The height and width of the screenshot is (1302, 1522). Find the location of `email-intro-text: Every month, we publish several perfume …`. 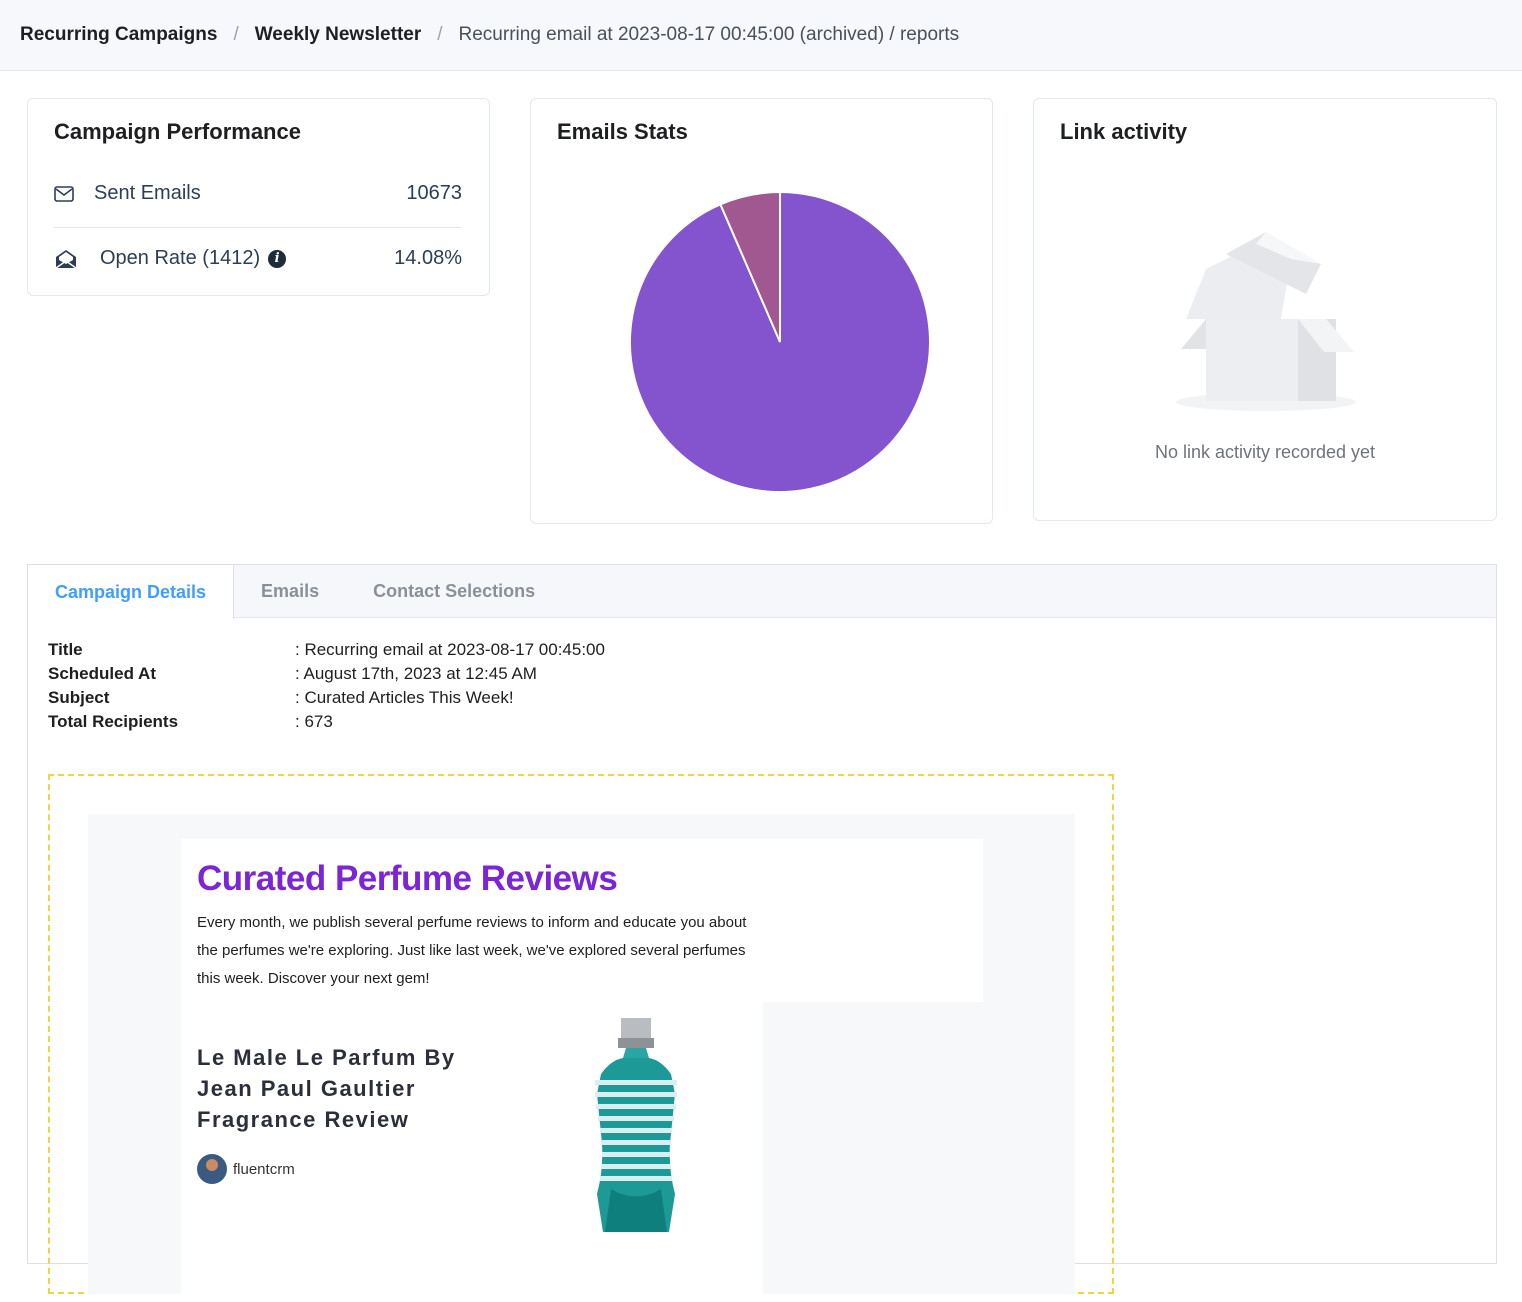

email-intro-text: Every month, we publish several perfume … is located at coordinates (472, 950).